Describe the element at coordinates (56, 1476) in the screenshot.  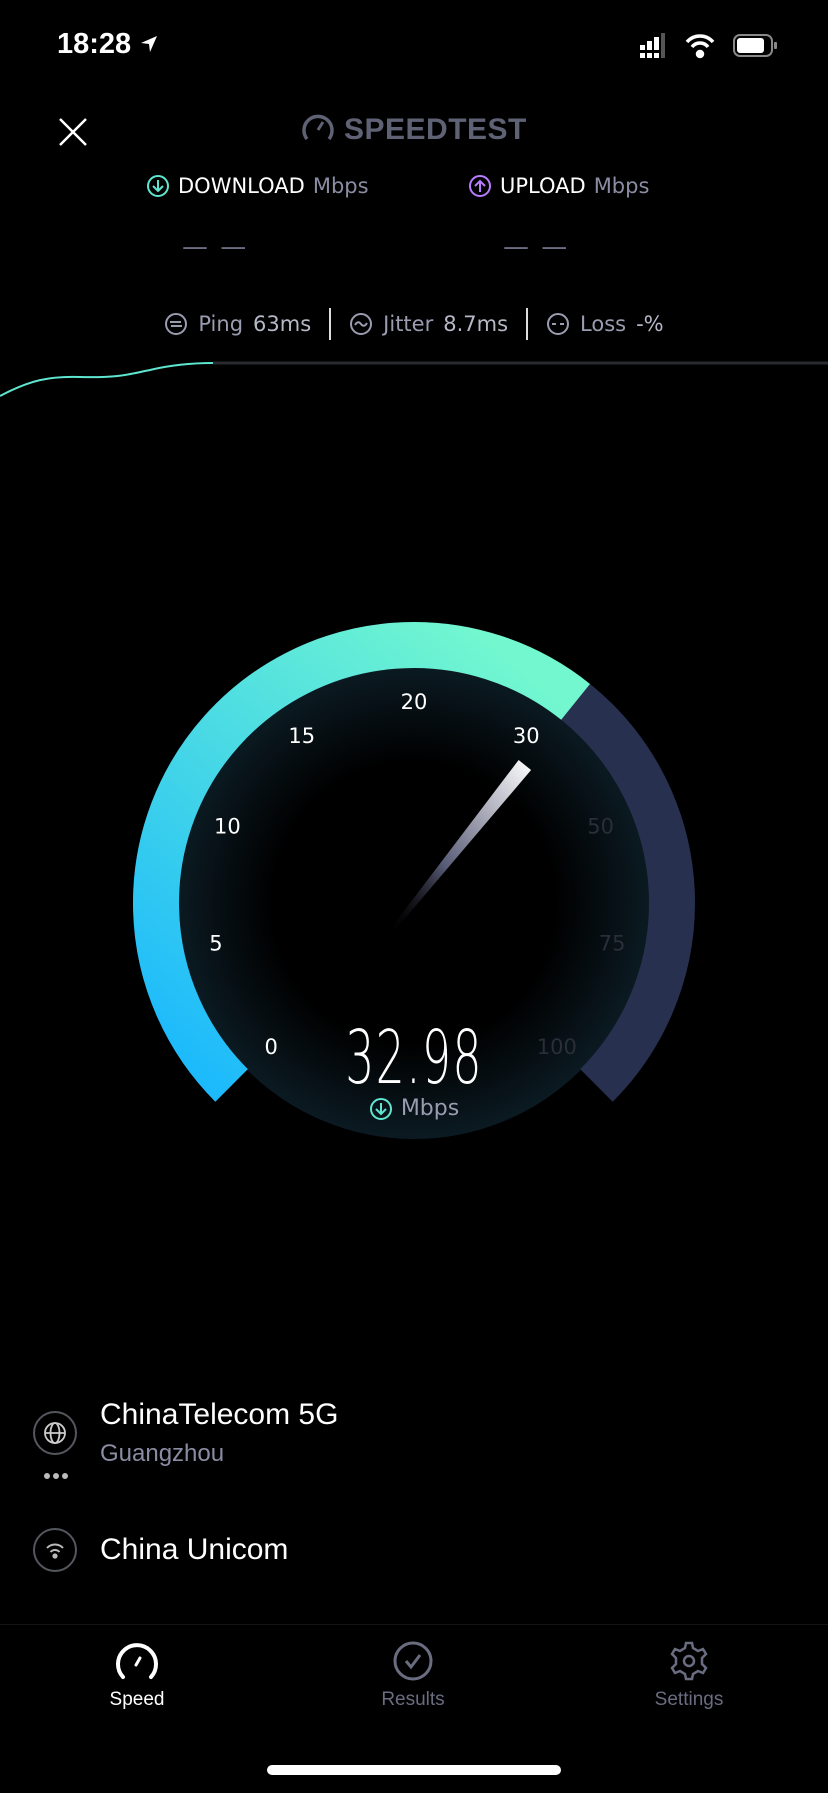
I see `more-icon` at that location.